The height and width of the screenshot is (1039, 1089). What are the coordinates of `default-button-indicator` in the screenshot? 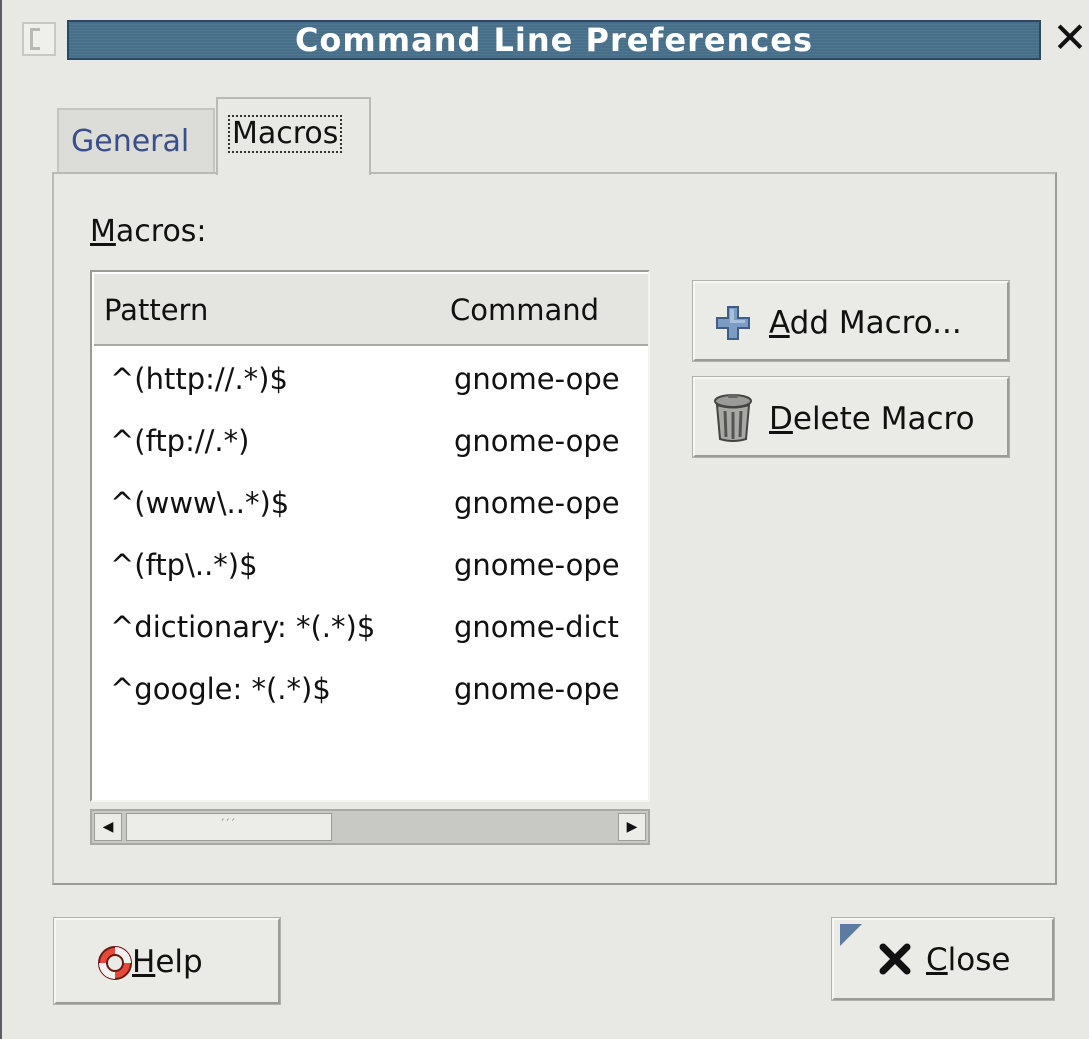 It's located at (851, 935).